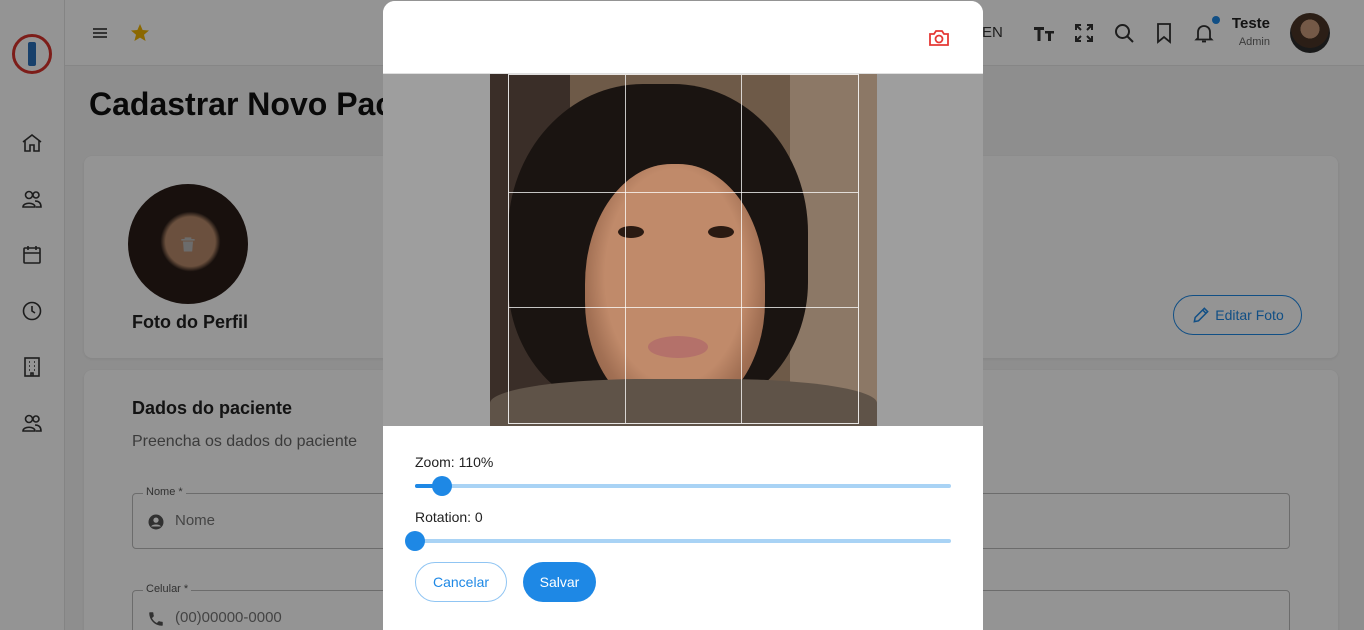 The height and width of the screenshot is (630, 1364). Describe the element at coordinates (683, 486) in the screenshot. I see `zoom-slider` at that location.